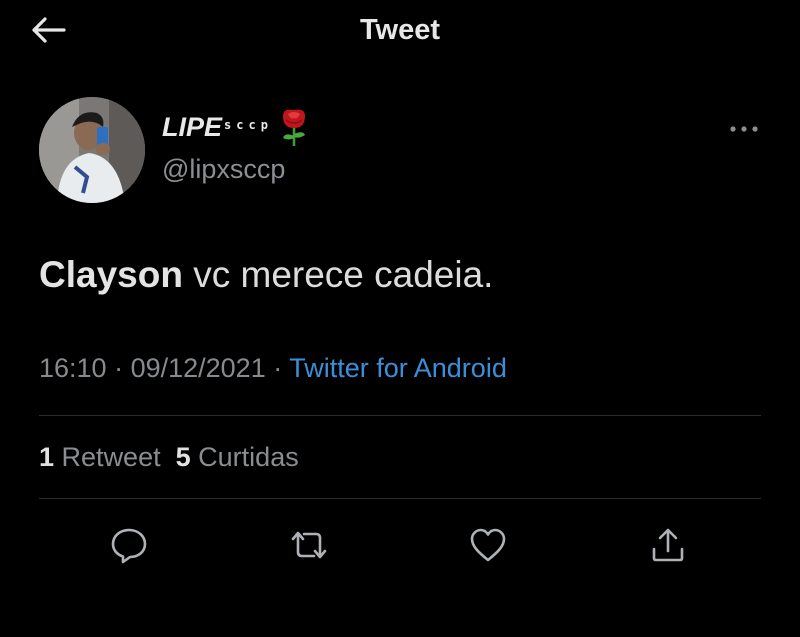 The height and width of the screenshot is (637, 800). I want to click on avatar, so click(92, 150).